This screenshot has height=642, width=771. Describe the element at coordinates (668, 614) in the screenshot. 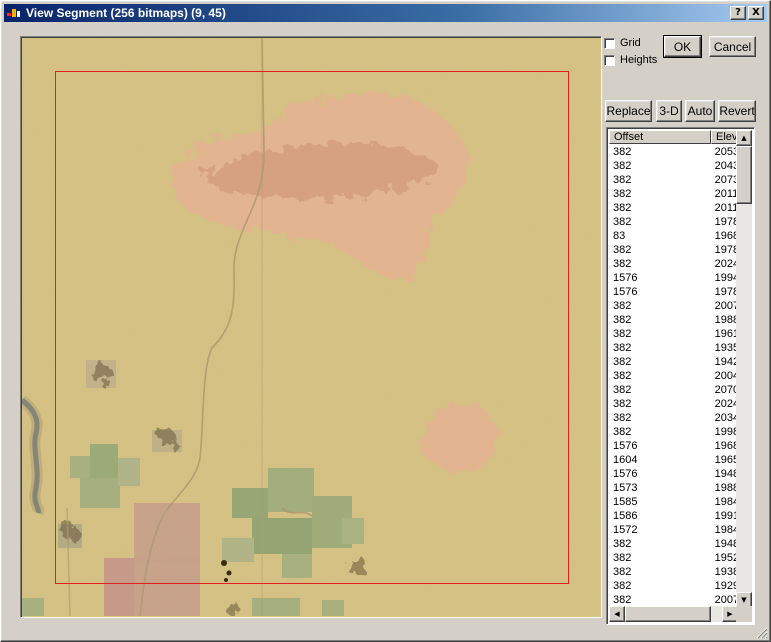

I see `horizontal-scroll-thumb` at that location.